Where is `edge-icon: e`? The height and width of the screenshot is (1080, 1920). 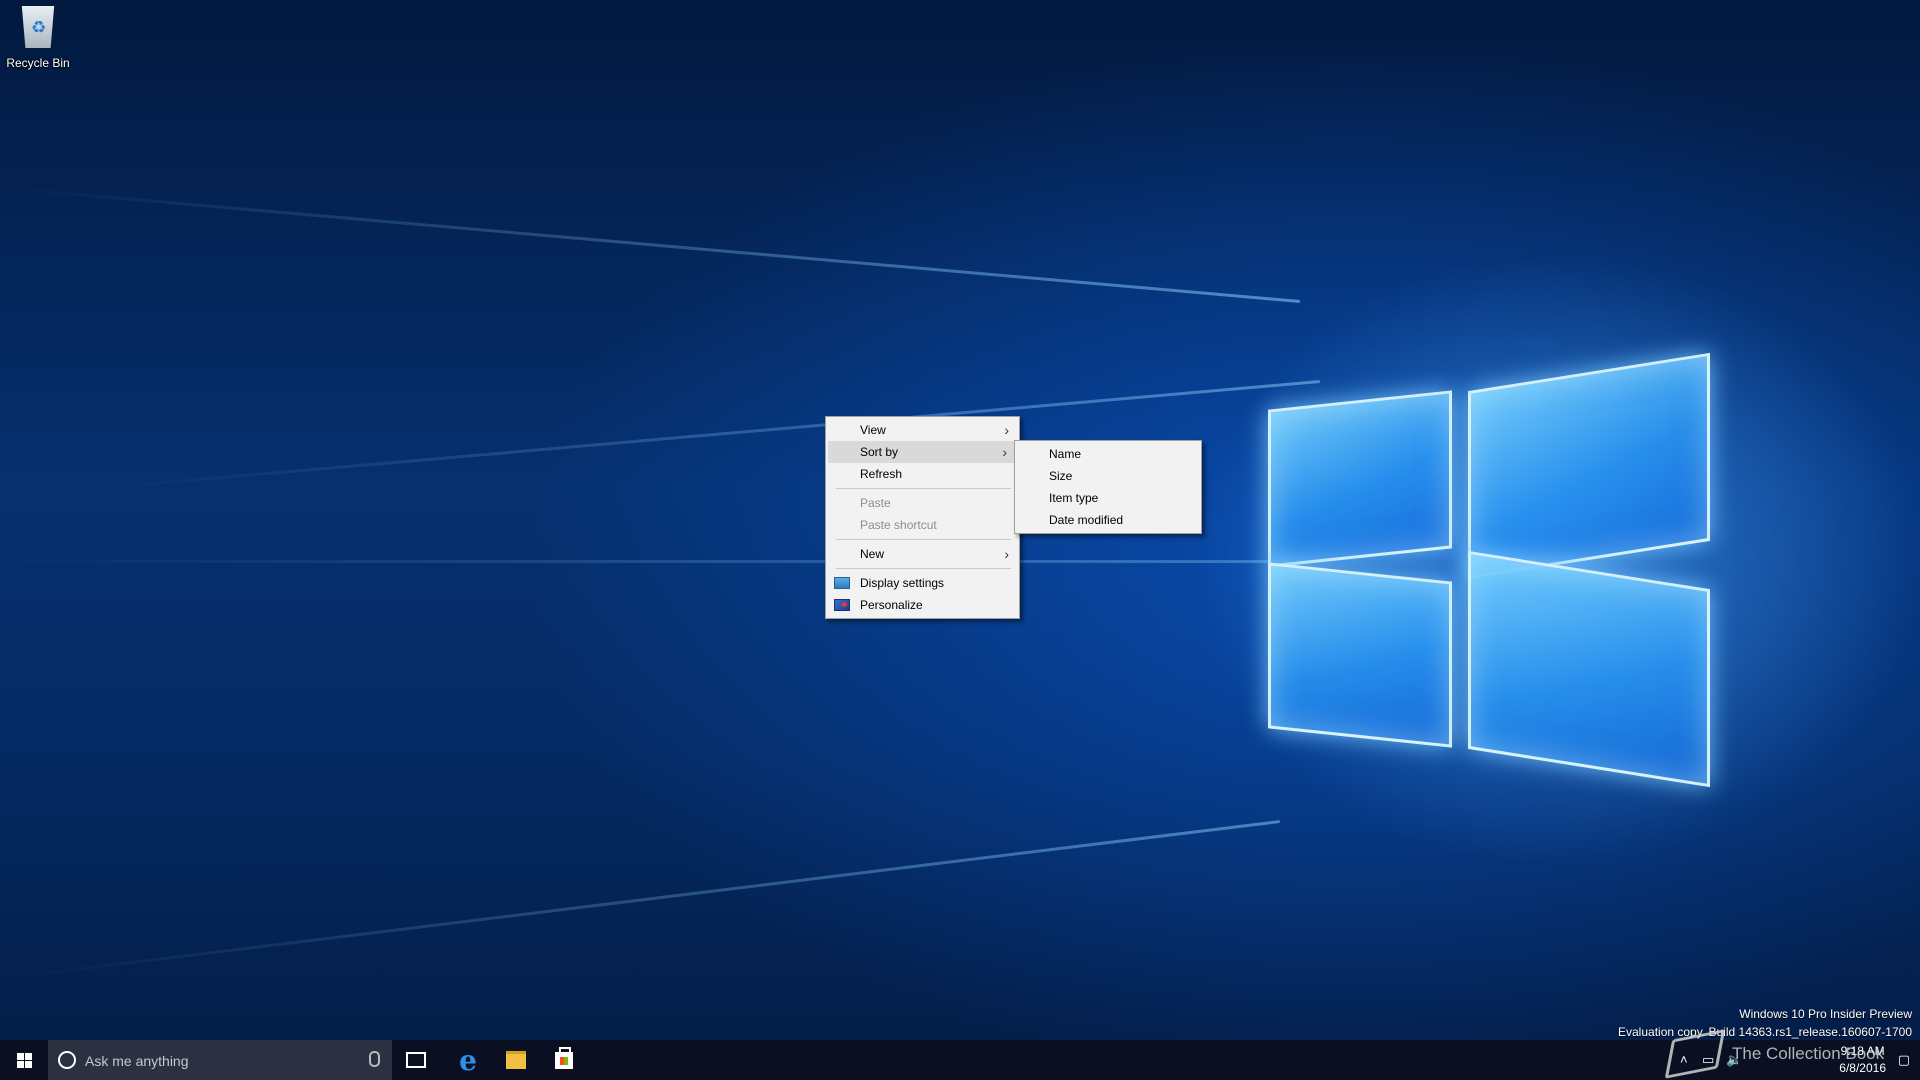
edge-icon: e is located at coordinates (468, 1060).